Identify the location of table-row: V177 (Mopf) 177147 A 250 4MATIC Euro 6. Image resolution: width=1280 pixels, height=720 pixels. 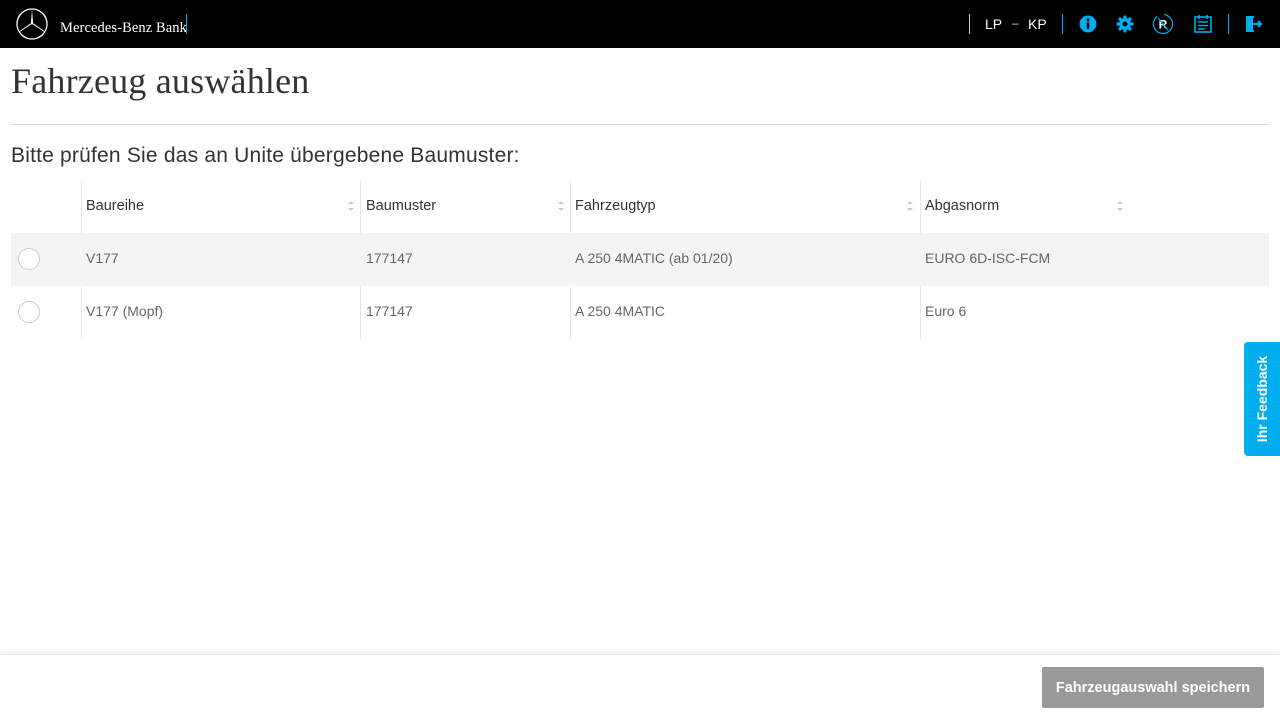
(640, 312).